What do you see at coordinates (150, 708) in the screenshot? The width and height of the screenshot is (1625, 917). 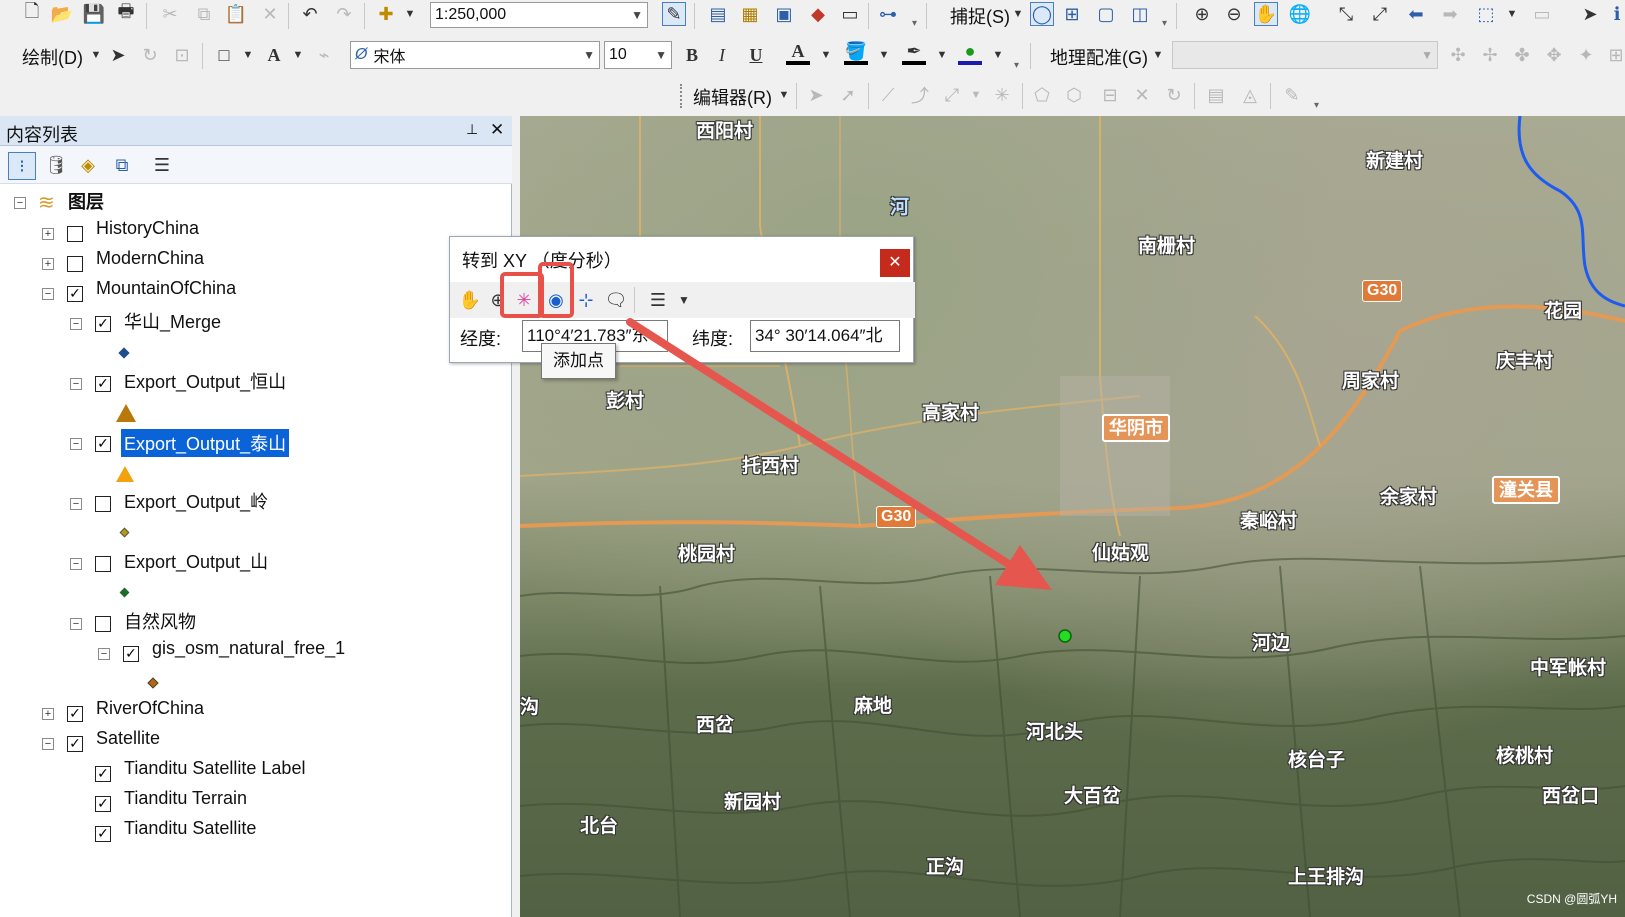 I see `layer-label: RiverOfChina` at bounding box center [150, 708].